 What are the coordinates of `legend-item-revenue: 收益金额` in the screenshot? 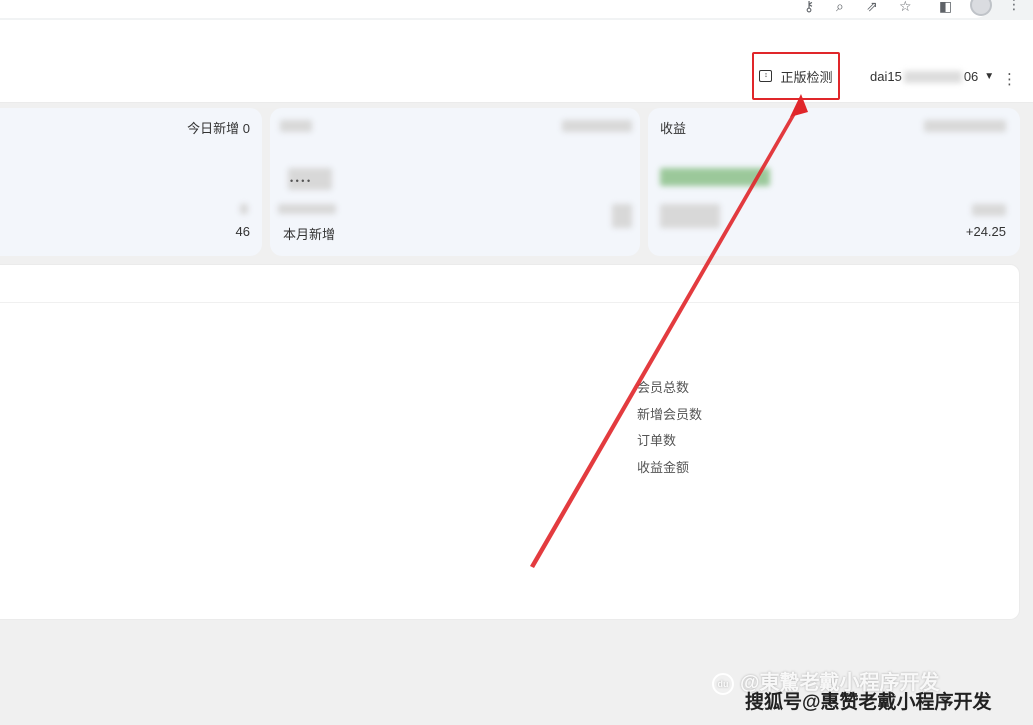 It's located at (669, 474).